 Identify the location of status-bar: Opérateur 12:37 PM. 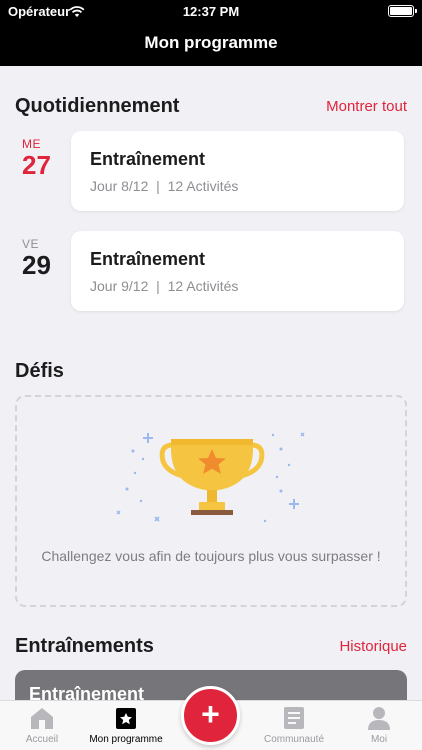
(211, 12).